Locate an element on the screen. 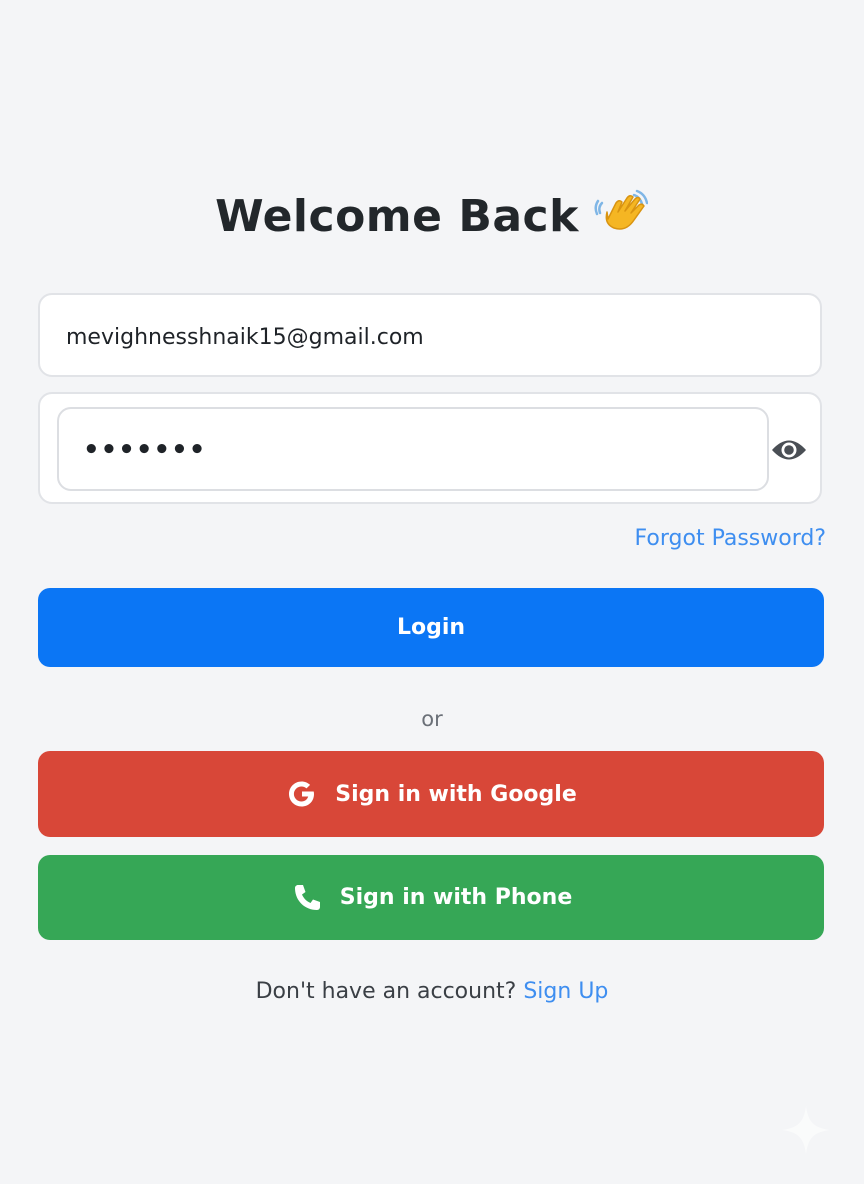 Image resolution: width=864 pixels, height=1184 pixels. email-input is located at coordinates (426, 337).